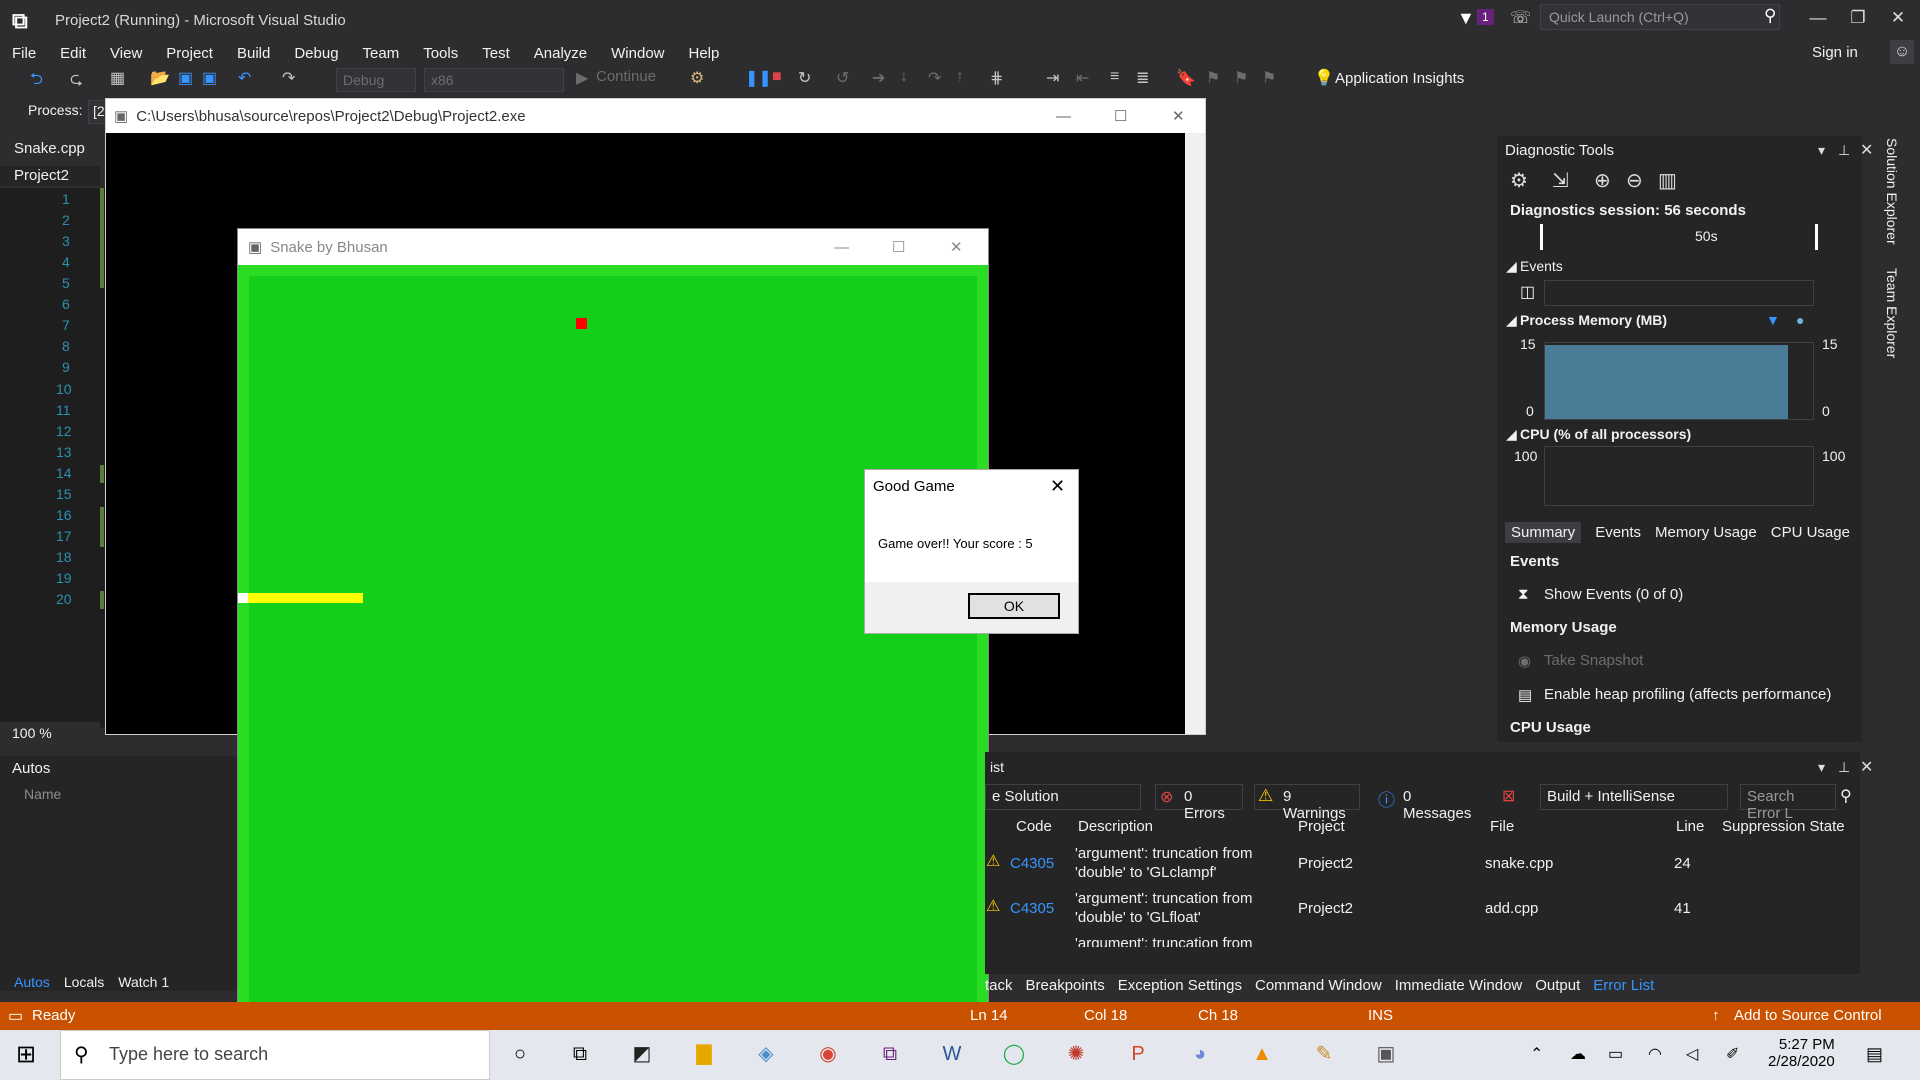 The width and height of the screenshot is (1920, 1080). What do you see at coordinates (1213, 78) in the screenshot?
I see `prev-bookmark-icon: ⚑` at bounding box center [1213, 78].